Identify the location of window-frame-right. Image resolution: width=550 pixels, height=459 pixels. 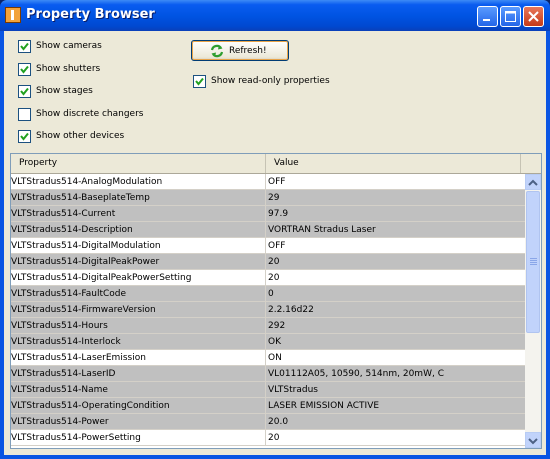
(548, 245).